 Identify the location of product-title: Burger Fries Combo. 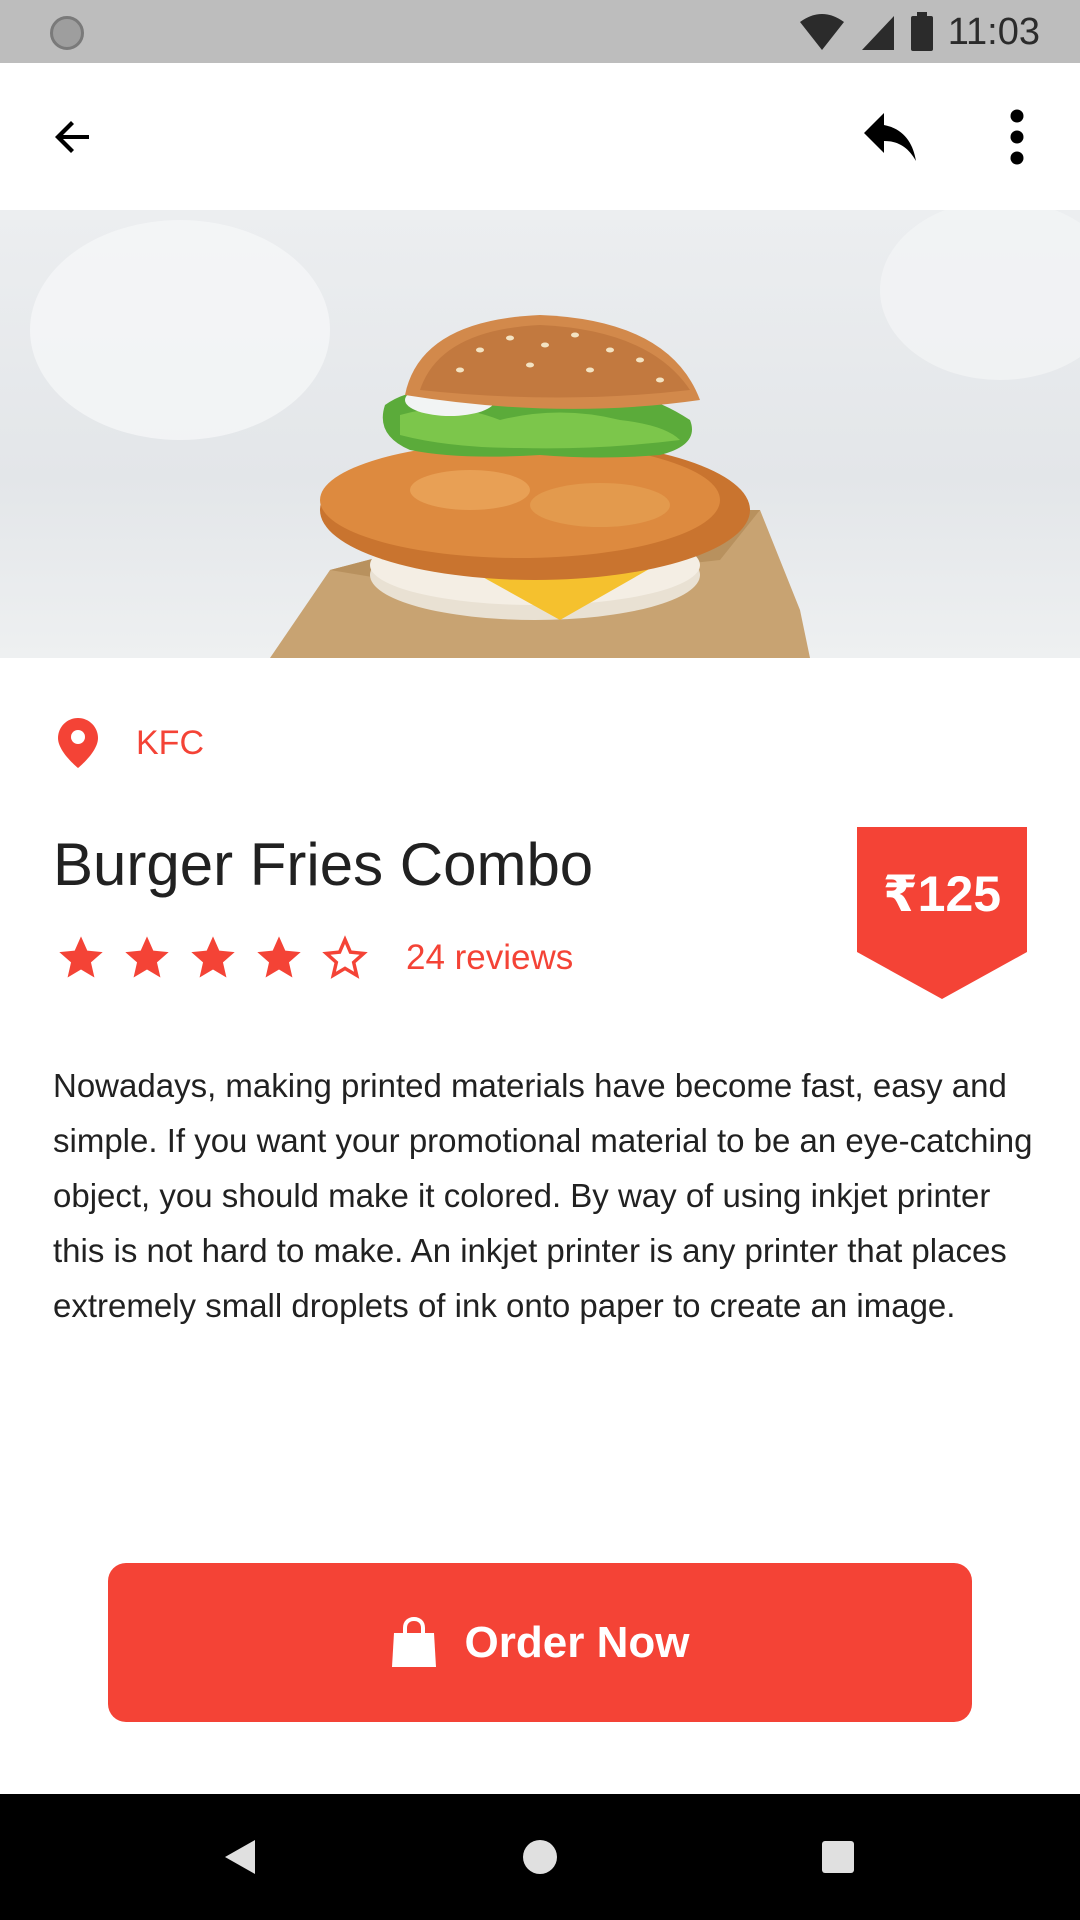
(323, 864).